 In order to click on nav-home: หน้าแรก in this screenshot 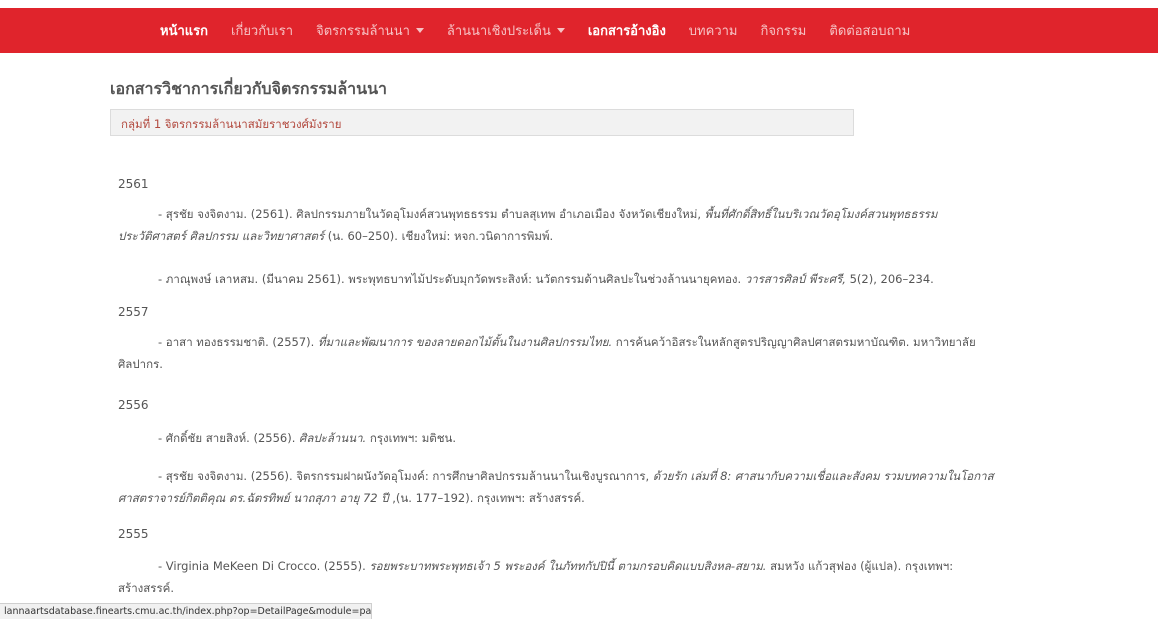, I will do `click(184, 30)`.